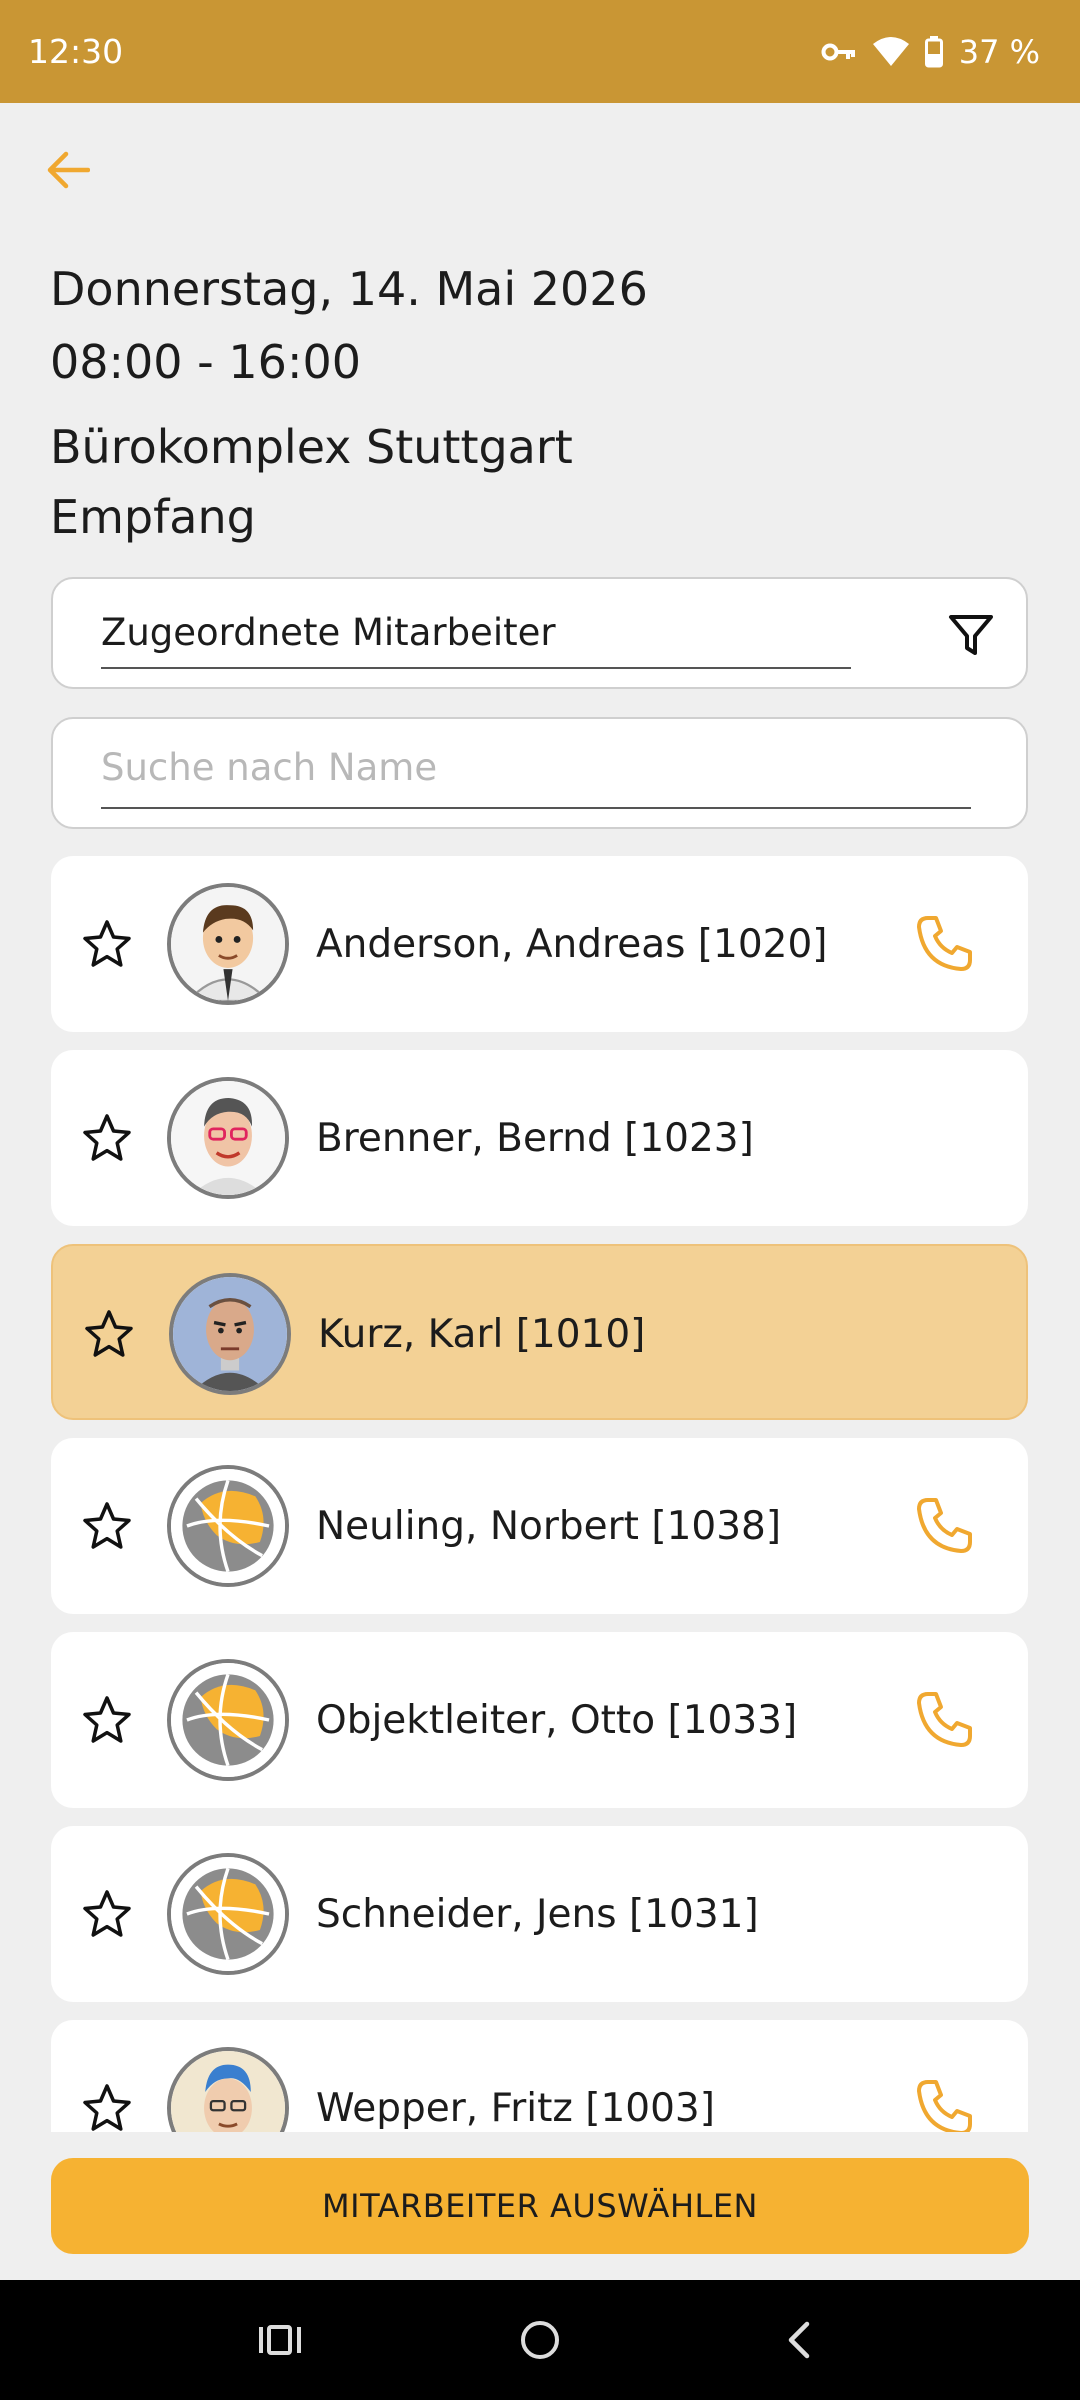 Image resolution: width=1080 pixels, height=2400 pixels. What do you see at coordinates (515, 2108) in the screenshot?
I see `employee-name: Wepper, Fritz [1003]` at bounding box center [515, 2108].